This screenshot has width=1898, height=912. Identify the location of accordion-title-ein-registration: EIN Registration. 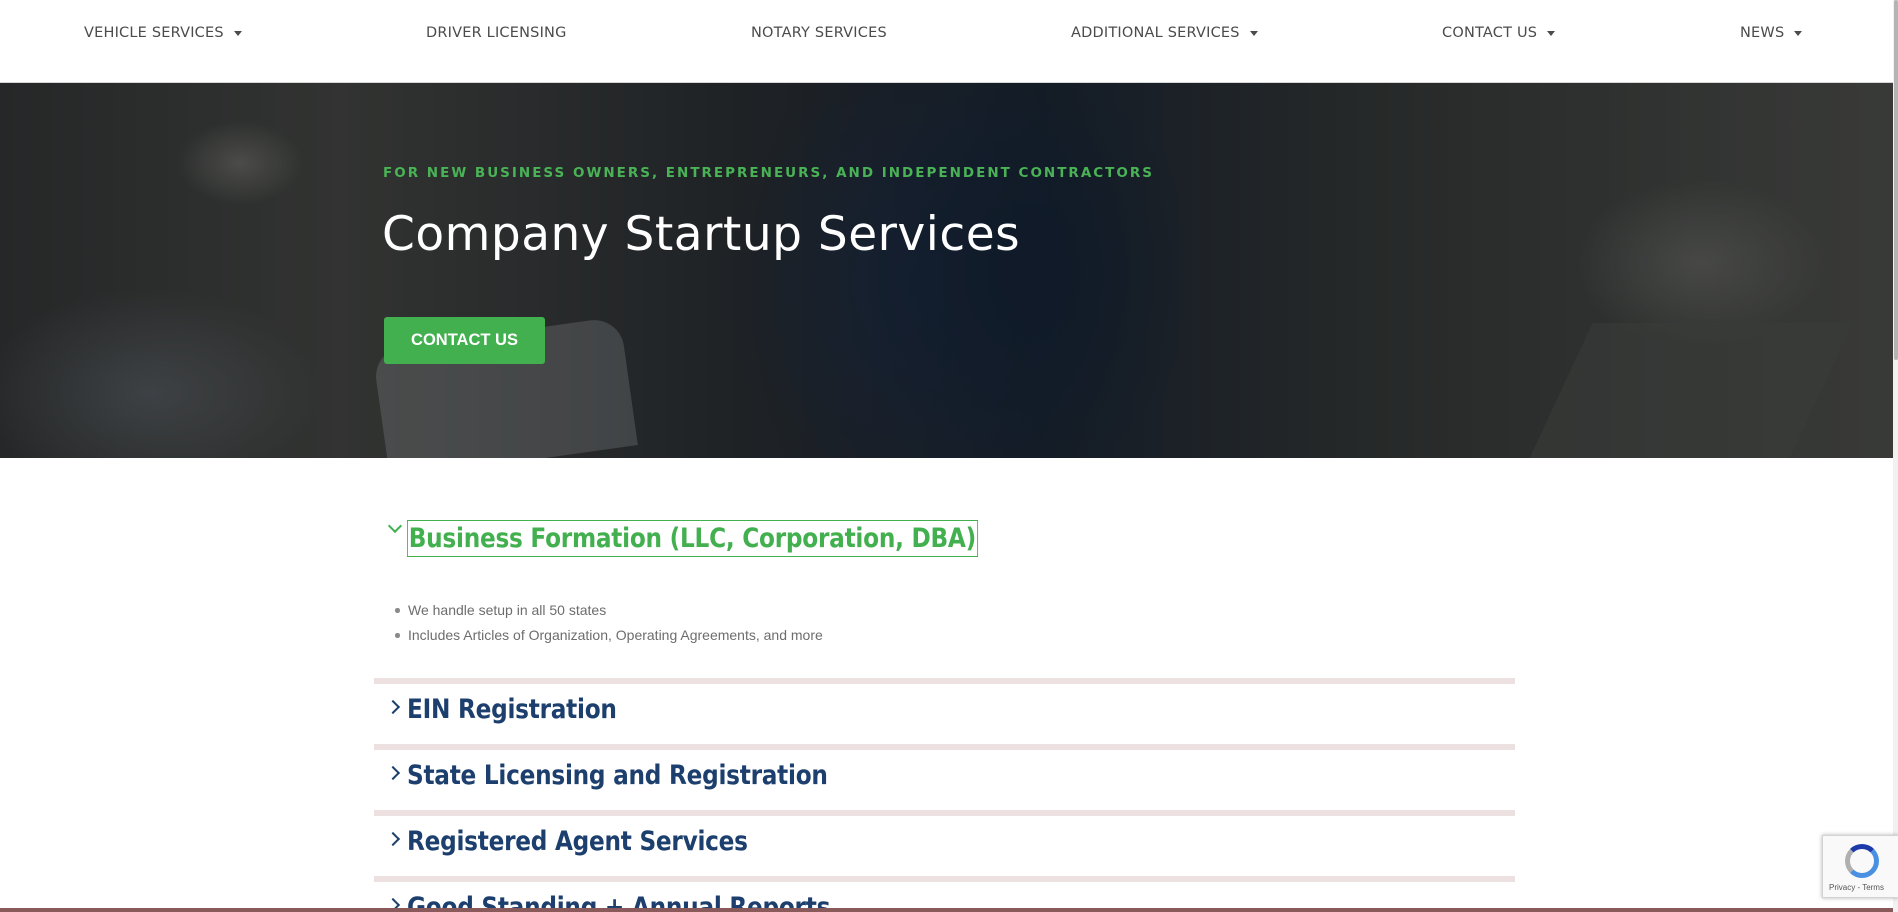
(512, 709).